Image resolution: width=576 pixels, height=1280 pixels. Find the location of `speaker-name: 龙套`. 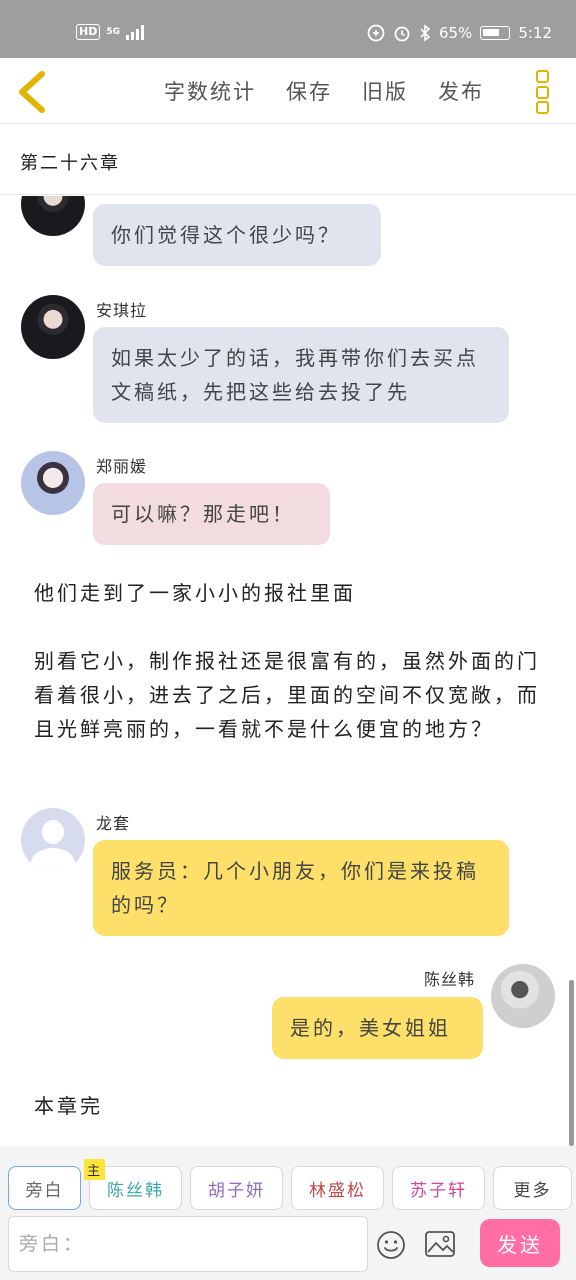

speaker-name: 龙套 is located at coordinates (113, 823).